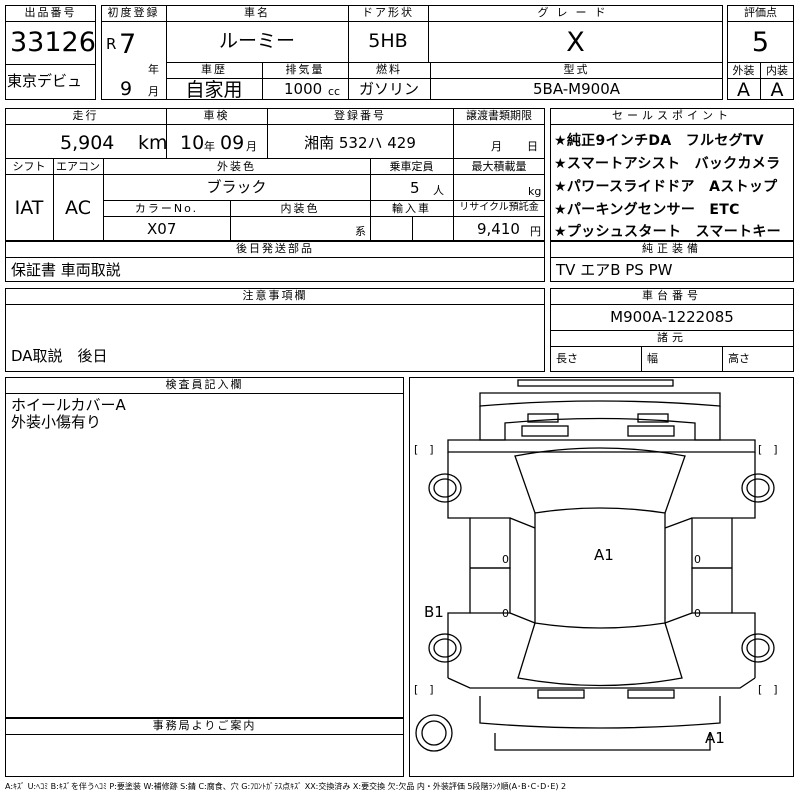 The image size is (800, 800). Describe the element at coordinates (78, 166) in the screenshot. I see `ac-label: エアコン` at that location.